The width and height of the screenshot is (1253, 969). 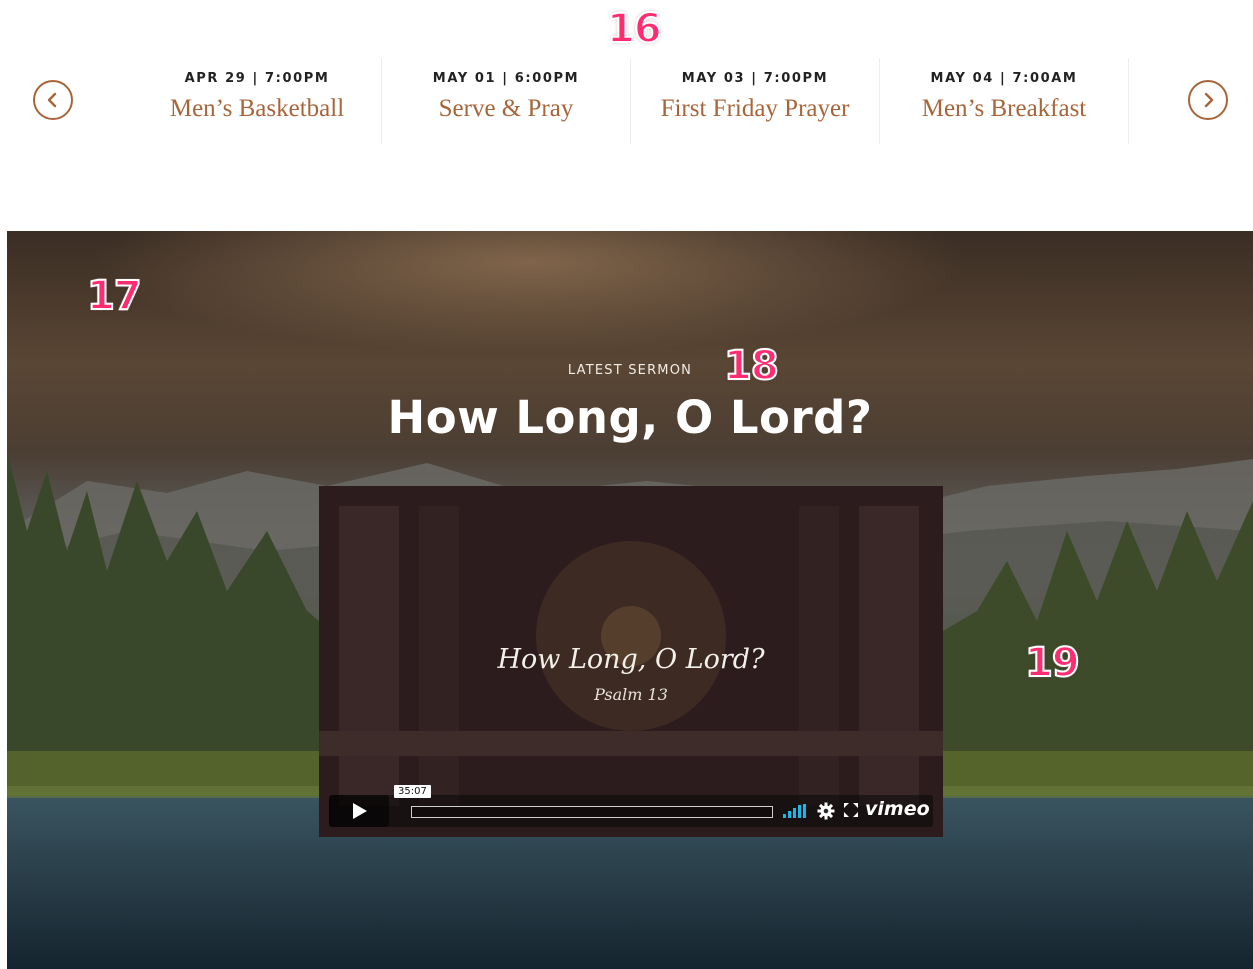 I want to click on play-icon, so click(x=360, y=811).